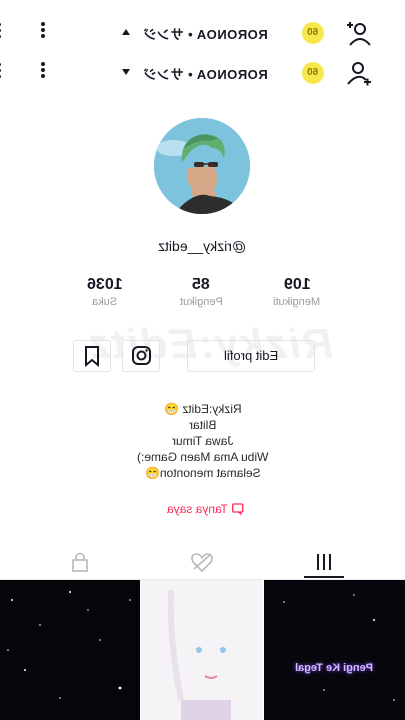 The width and height of the screenshot is (405, 720). I want to click on profile-tabs, so click(202, 562).